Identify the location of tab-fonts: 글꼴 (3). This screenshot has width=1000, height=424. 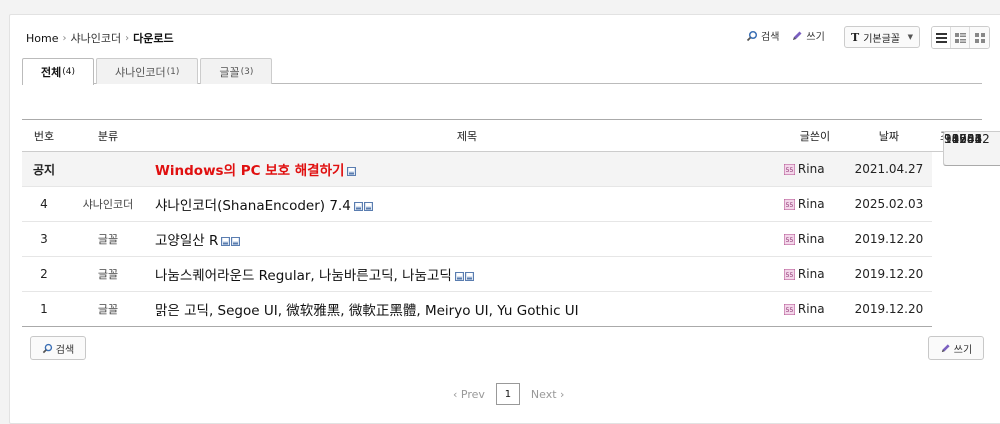
(236, 71).